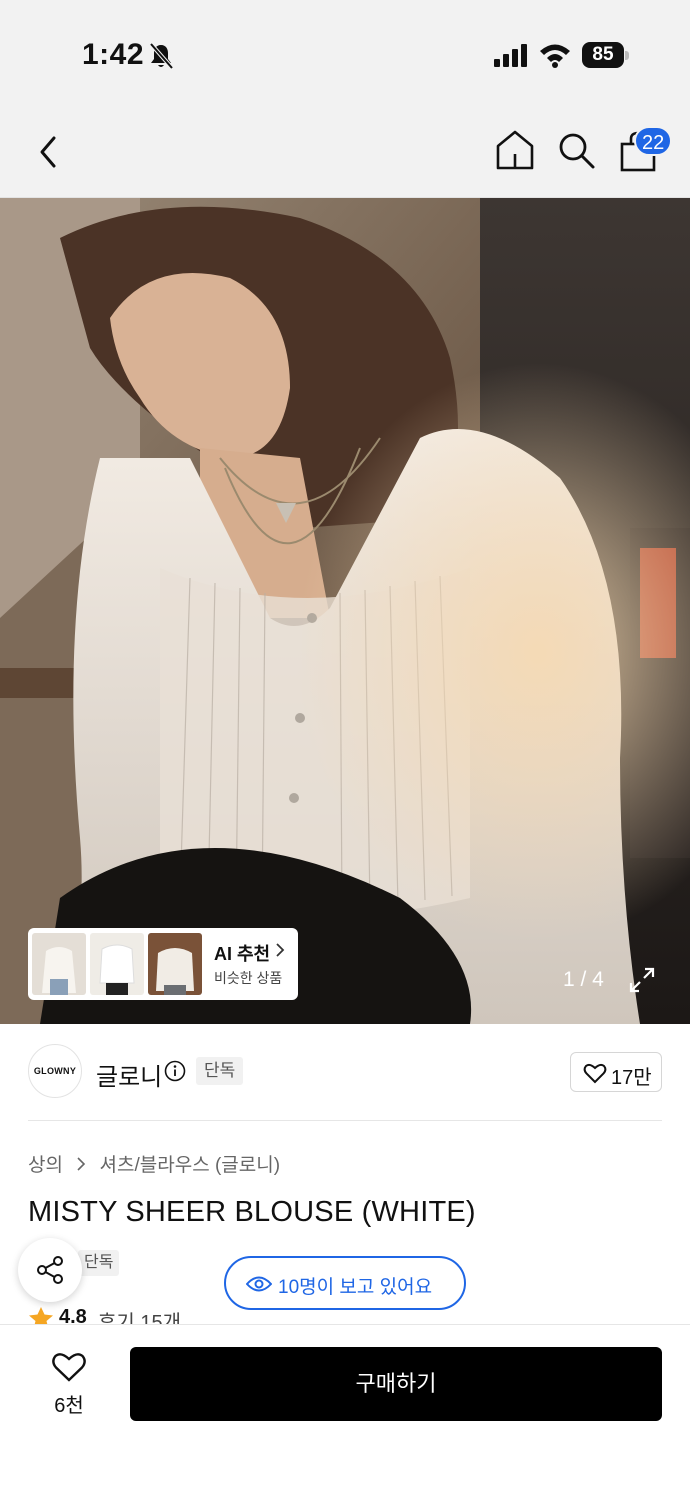 This screenshot has height=1500, width=690. I want to click on share-button, so click(50, 1270).